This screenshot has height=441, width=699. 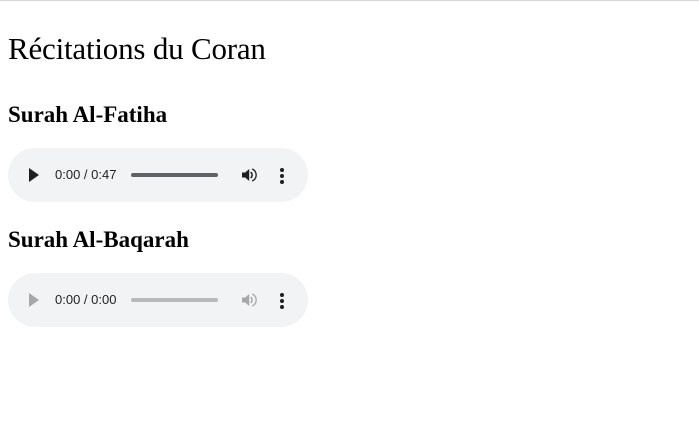 What do you see at coordinates (349, 0) in the screenshot?
I see `top-border` at bounding box center [349, 0].